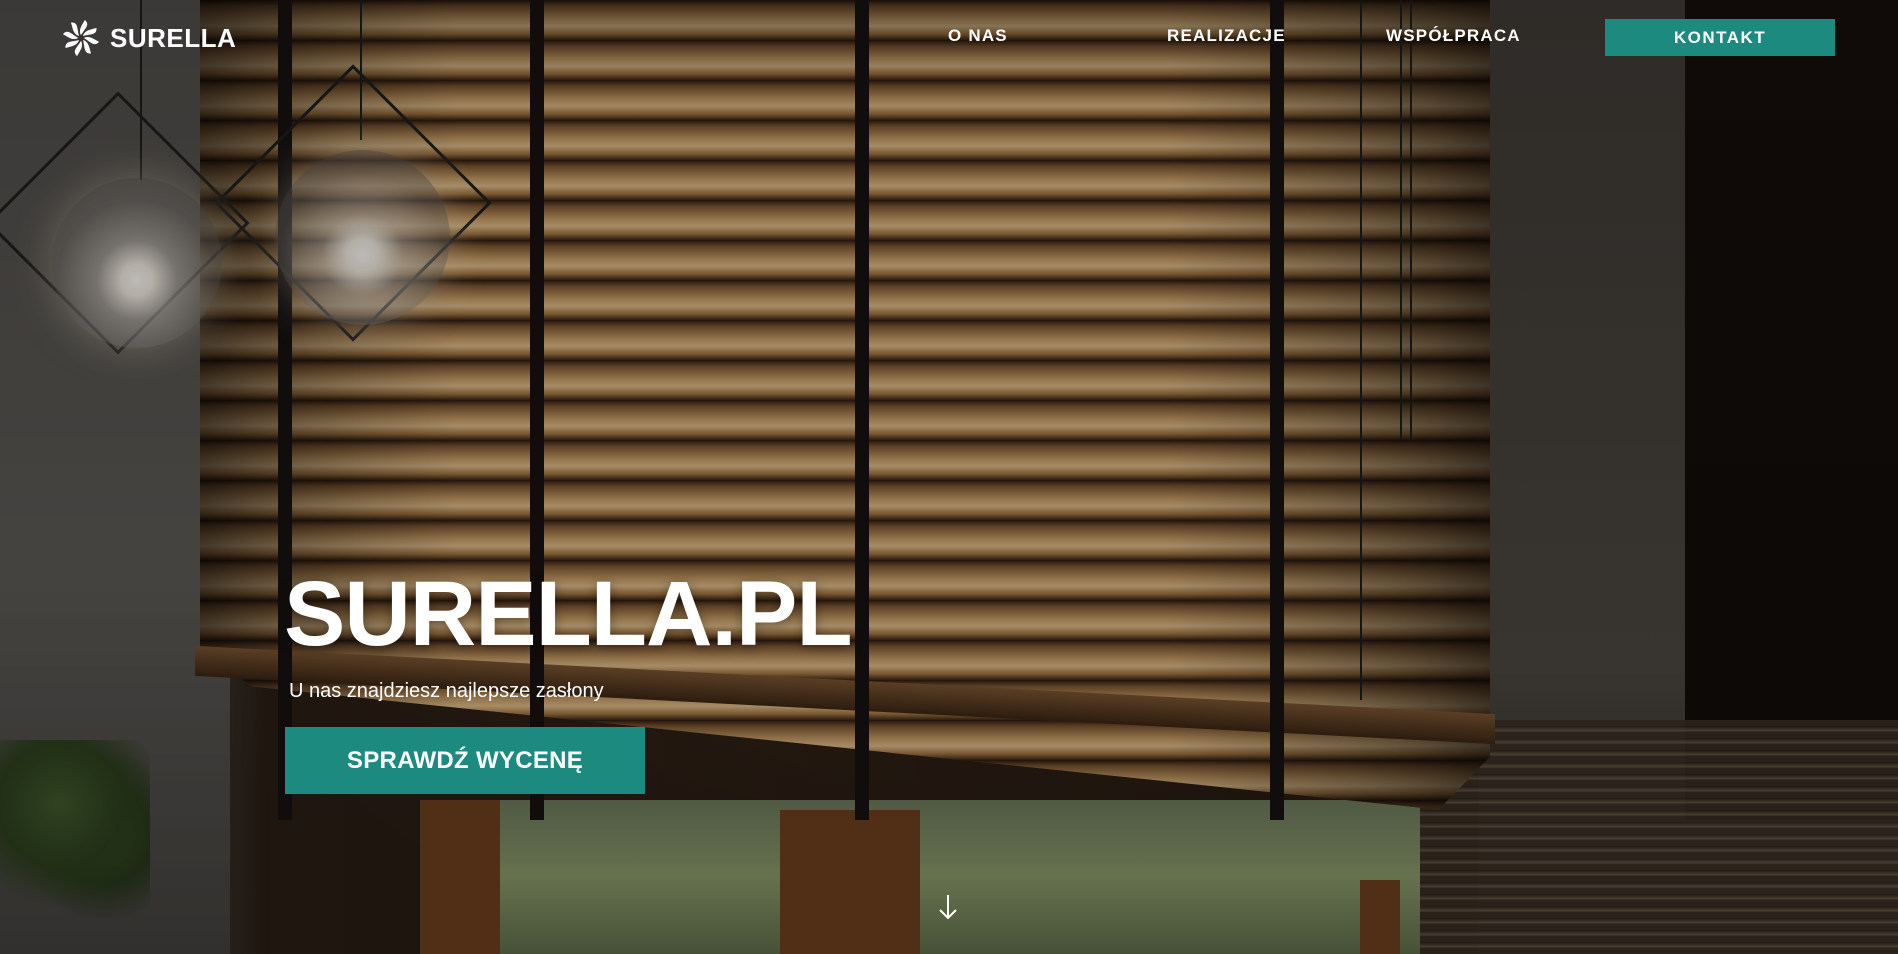 The image size is (1898, 954). I want to click on brand-name: SURELLA, so click(173, 37).